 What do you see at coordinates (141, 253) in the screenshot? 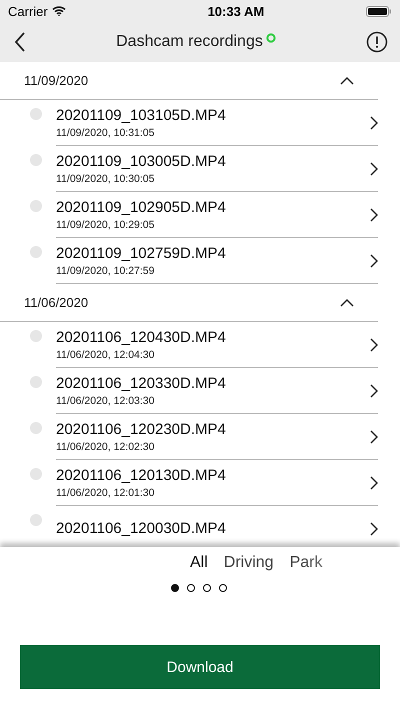
I see `file-name: 20201109_102759D.MP4` at bounding box center [141, 253].